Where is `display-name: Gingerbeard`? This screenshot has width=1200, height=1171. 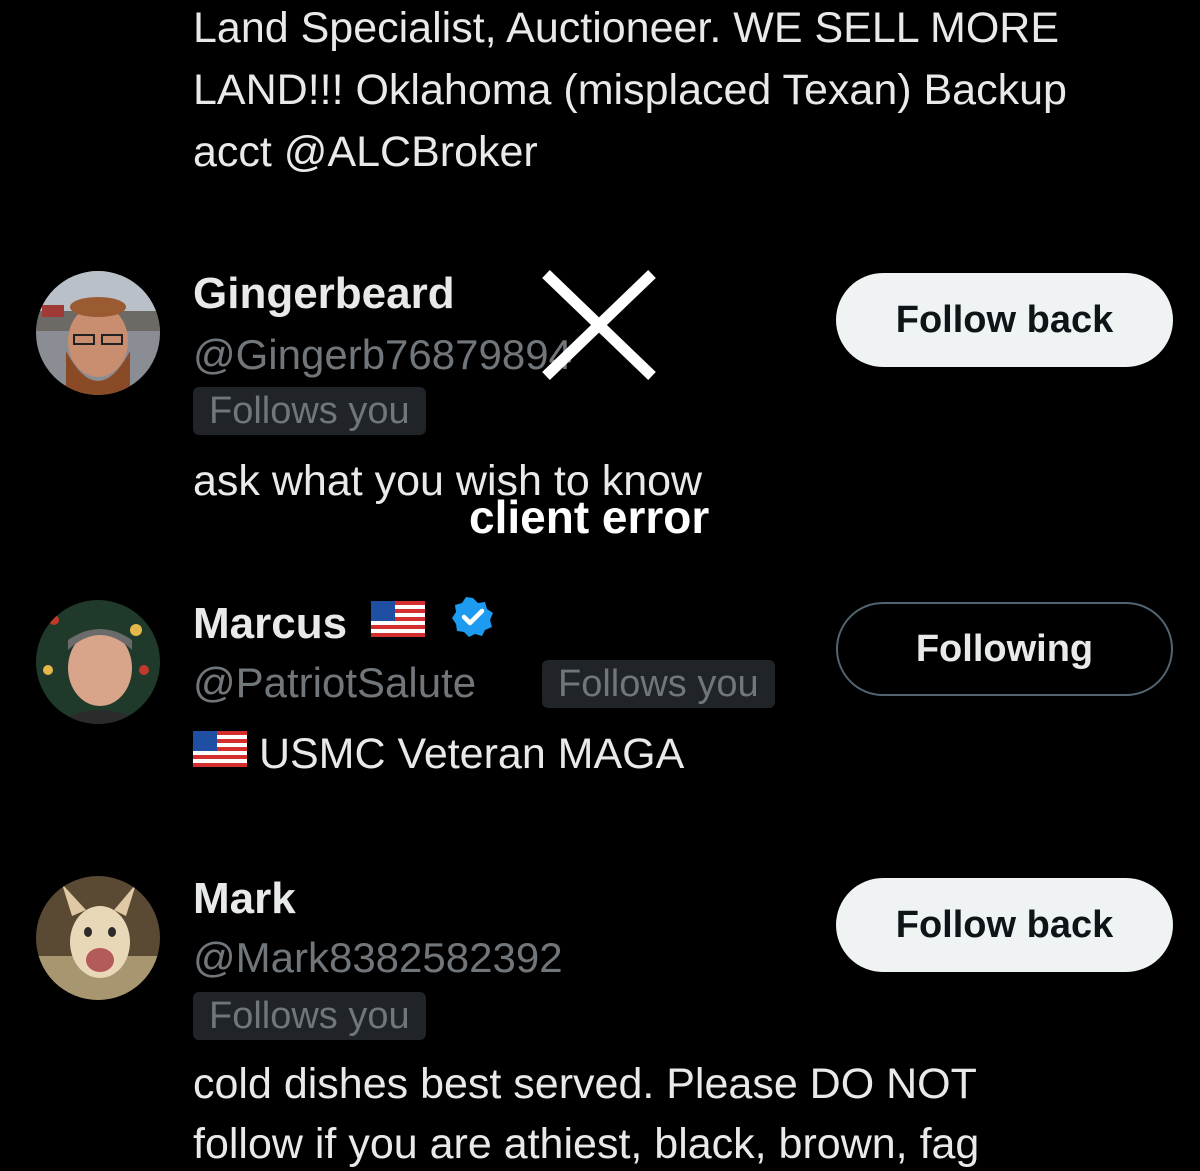 display-name: Gingerbeard is located at coordinates (324, 294).